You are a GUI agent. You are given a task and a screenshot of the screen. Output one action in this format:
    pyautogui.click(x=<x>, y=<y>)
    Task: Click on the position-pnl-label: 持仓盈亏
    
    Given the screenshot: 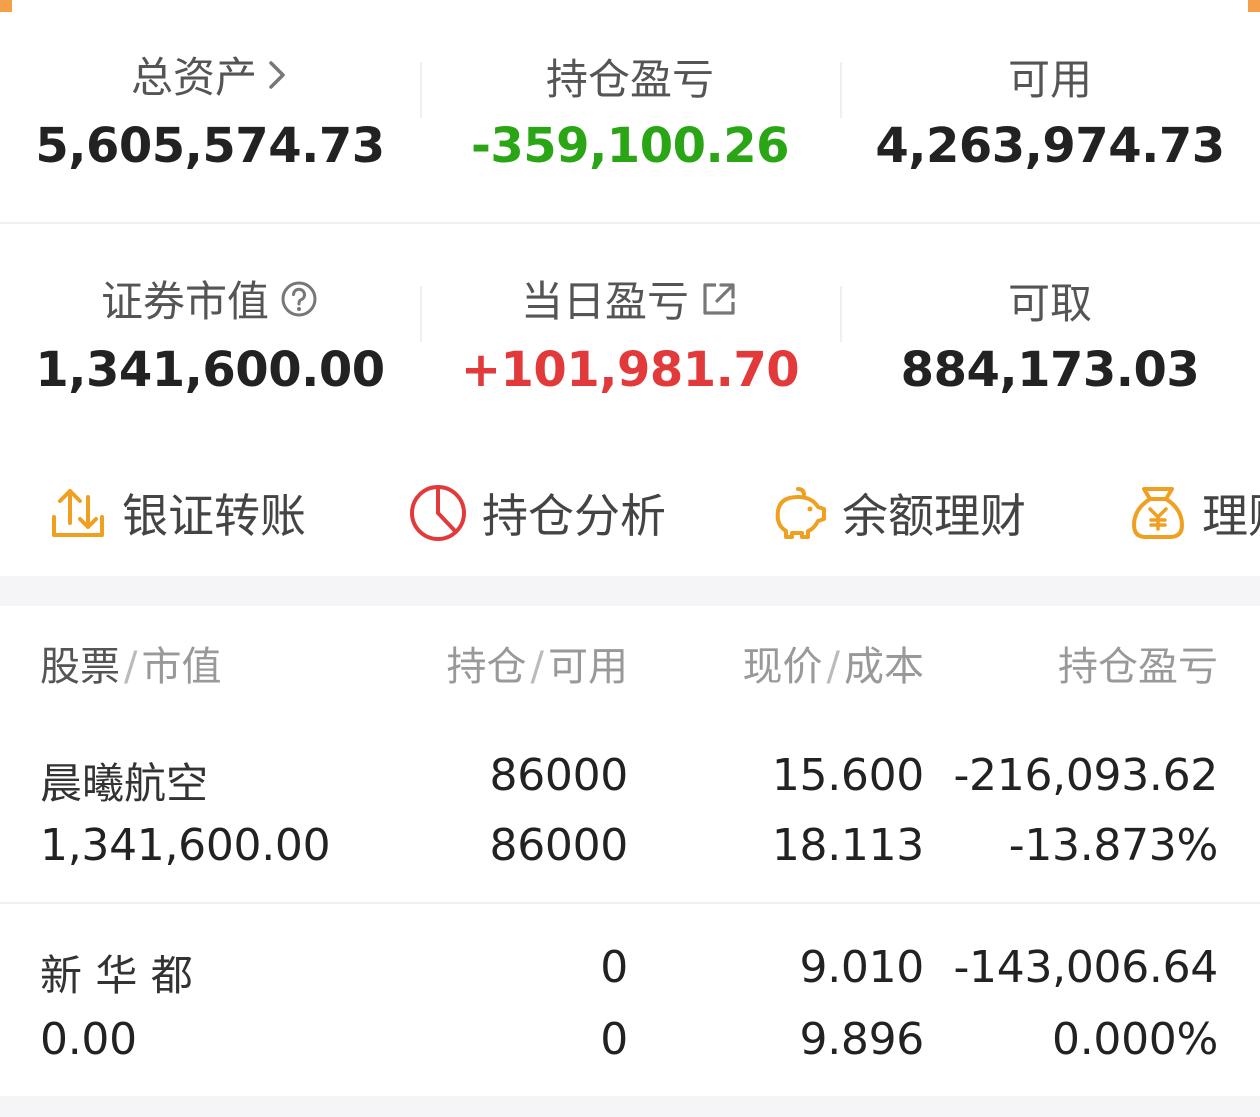 What is the action you would take?
    pyautogui.click(x=629, y=79)
    